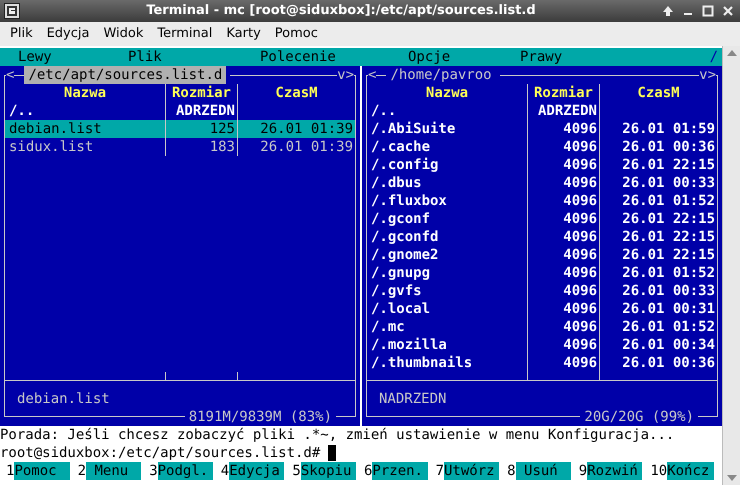 The image size is (740, 485). Describe the element at coordinates (441, 75) in the screenshot. I see `panel-path: /home/pavroo` at that location.